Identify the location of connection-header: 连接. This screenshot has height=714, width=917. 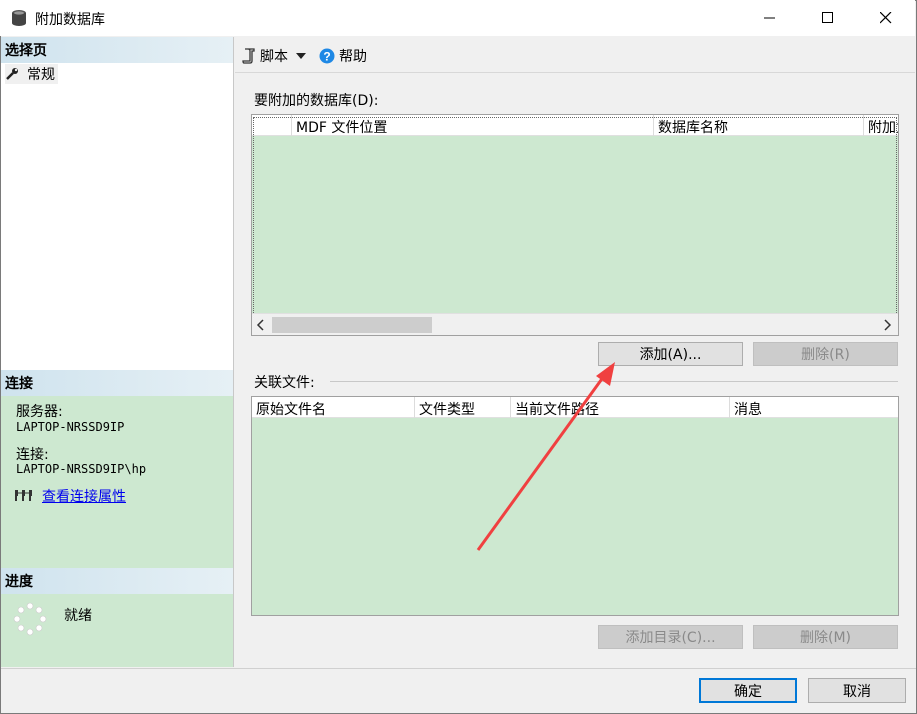
(117, 383).